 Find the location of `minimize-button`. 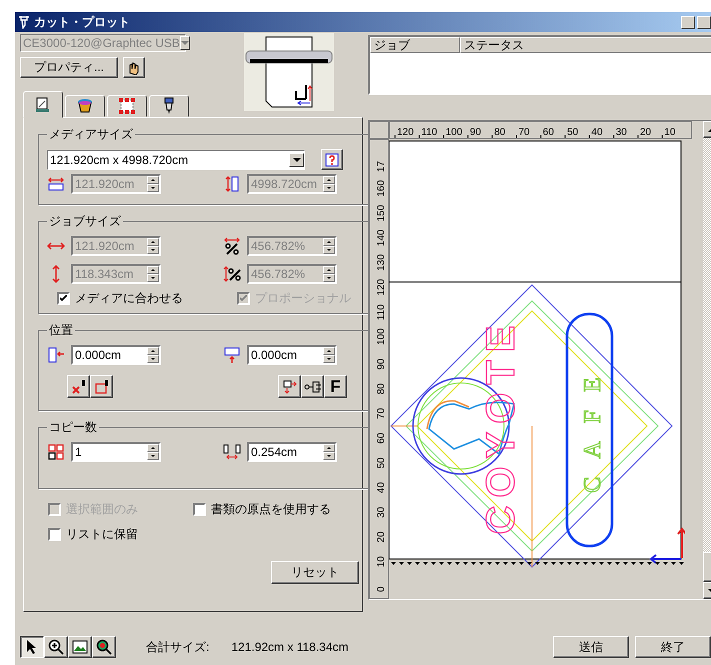

minimize-button is located at coordinates (688, 22).